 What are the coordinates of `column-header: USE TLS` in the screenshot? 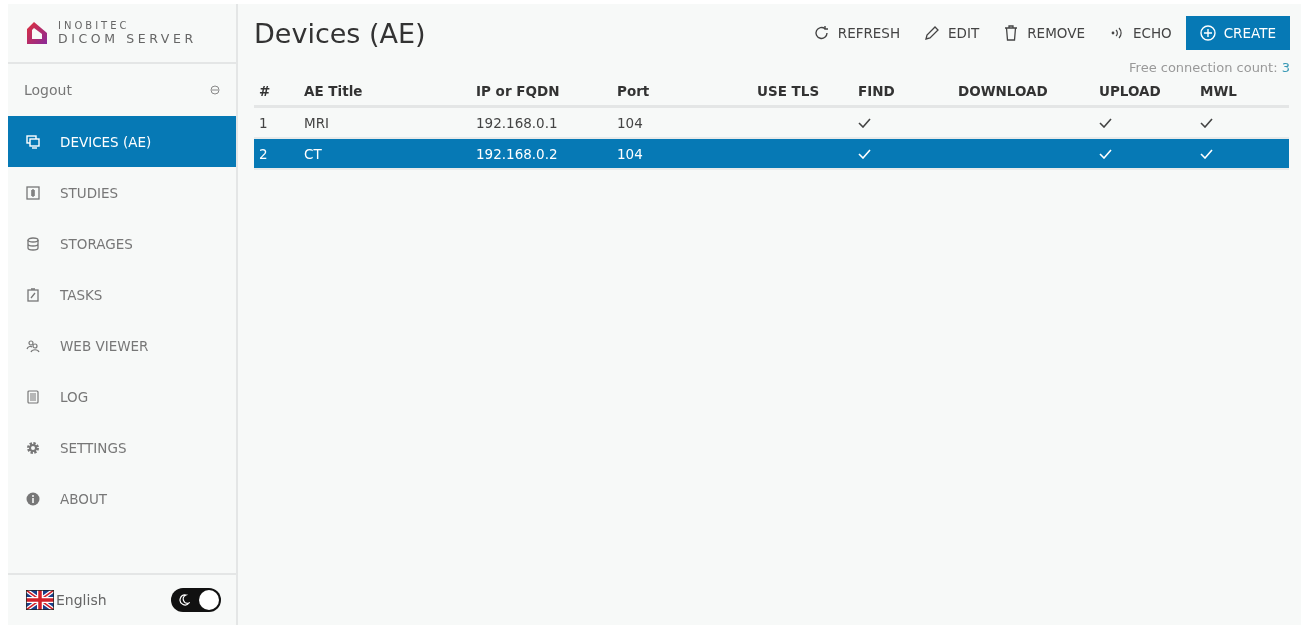 It's located at (802, 92).